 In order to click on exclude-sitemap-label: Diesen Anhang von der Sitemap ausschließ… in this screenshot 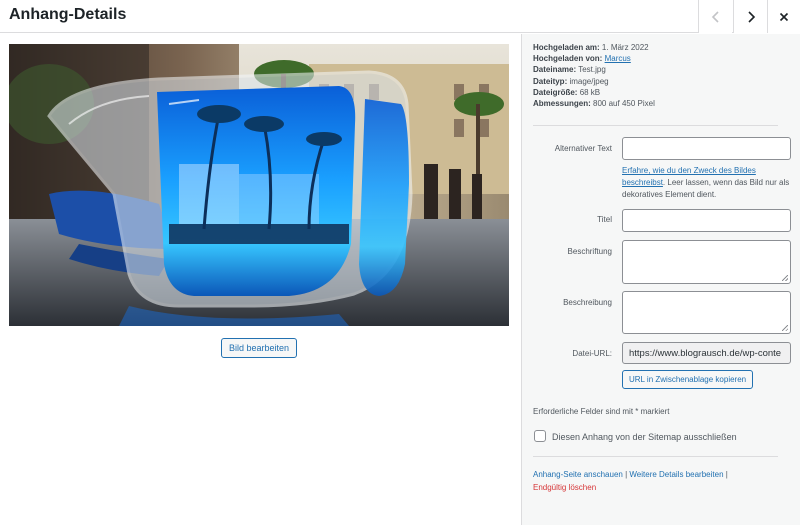, I will do `click(644, 437)`.